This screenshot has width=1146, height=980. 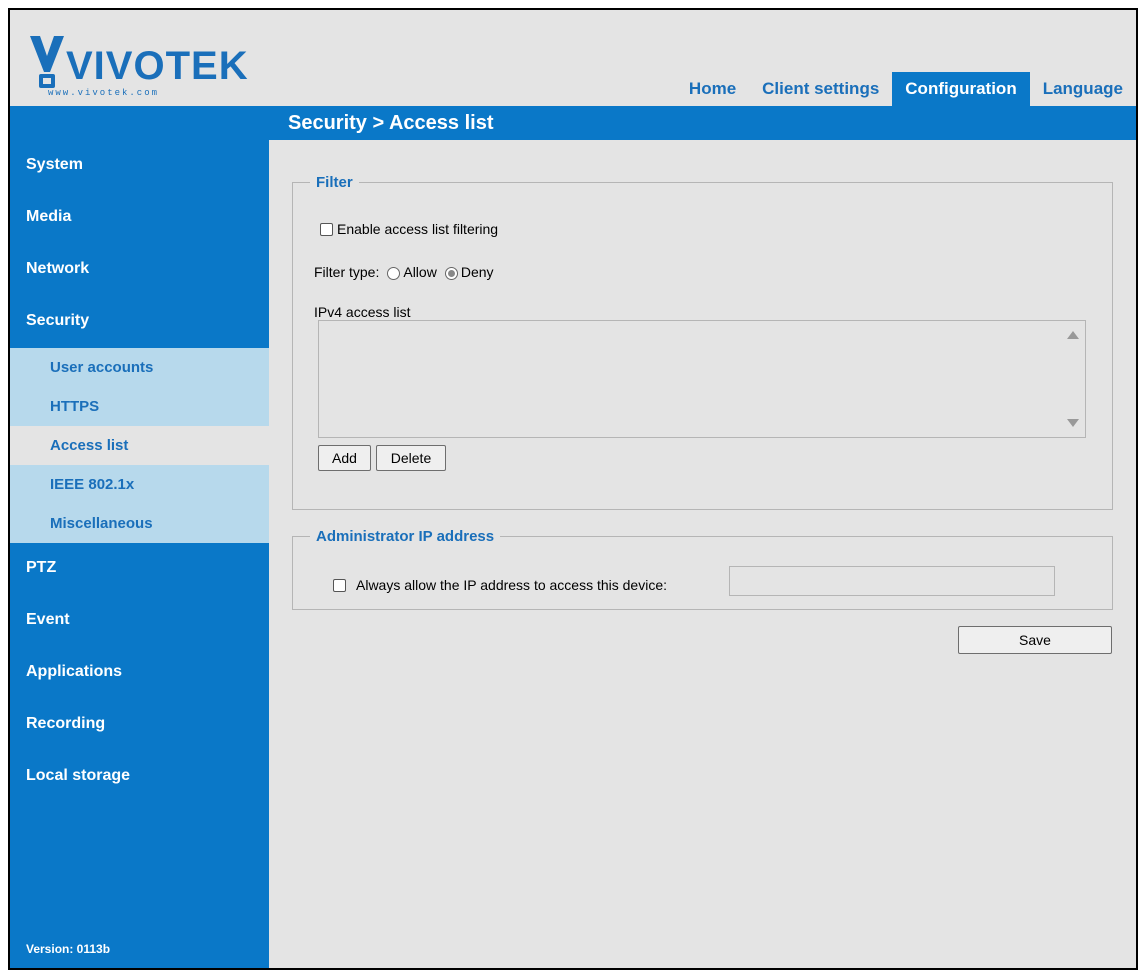 I want to click on filter-type-label: Filter type:, so click(x=347, y=271).